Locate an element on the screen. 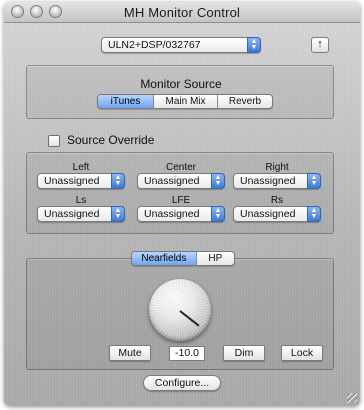  channel-label-lfe: LFE is located at coordinates (181, 200).